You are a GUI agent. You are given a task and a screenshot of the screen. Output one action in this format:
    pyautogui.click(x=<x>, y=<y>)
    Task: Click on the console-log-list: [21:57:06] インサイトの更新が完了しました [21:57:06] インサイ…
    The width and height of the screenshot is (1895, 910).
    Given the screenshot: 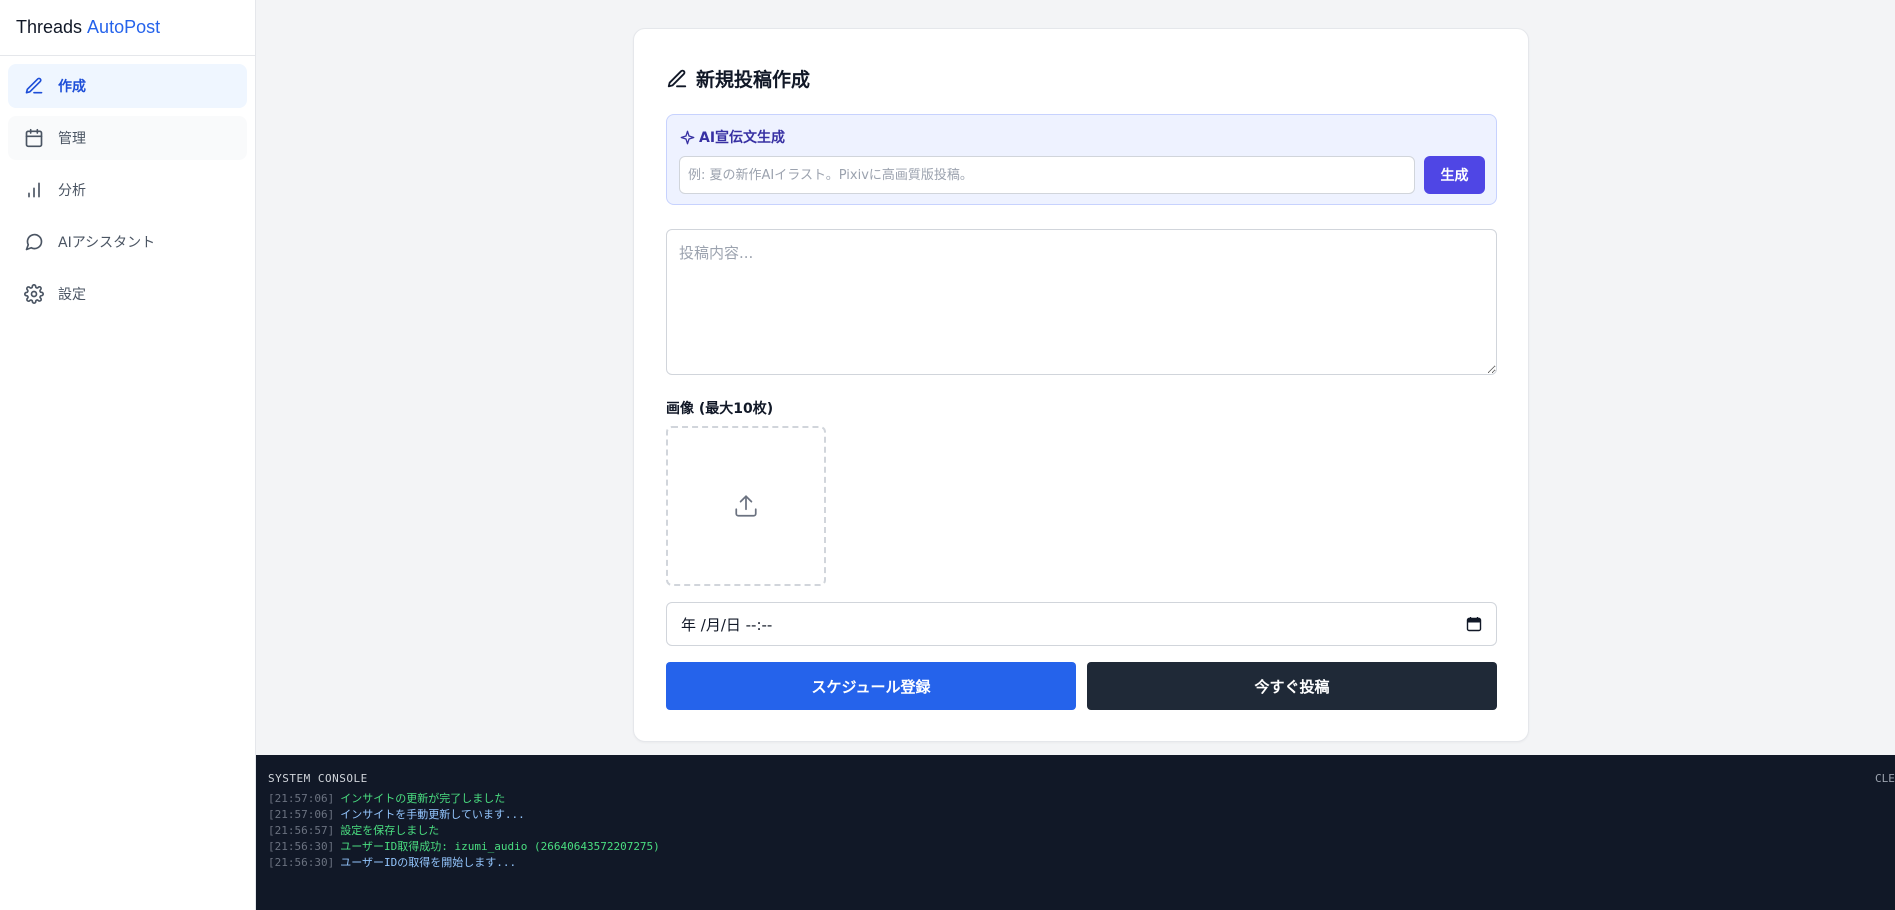 What is the action you would take?
    pyautogui.click(x=464, y=831)
    